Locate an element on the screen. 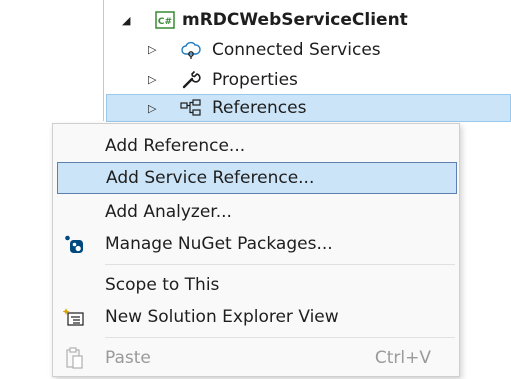  tree-item-label: Connected Services is located at coordinates (296, 50).